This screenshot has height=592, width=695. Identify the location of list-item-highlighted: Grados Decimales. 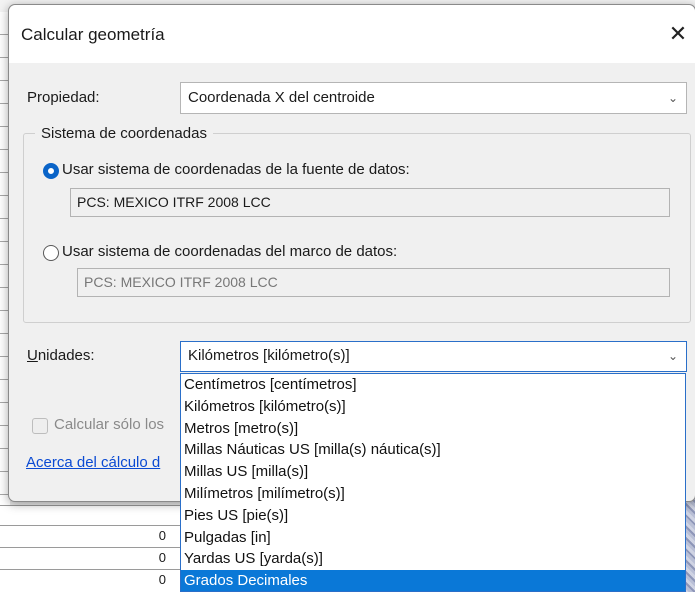
(433, 580).